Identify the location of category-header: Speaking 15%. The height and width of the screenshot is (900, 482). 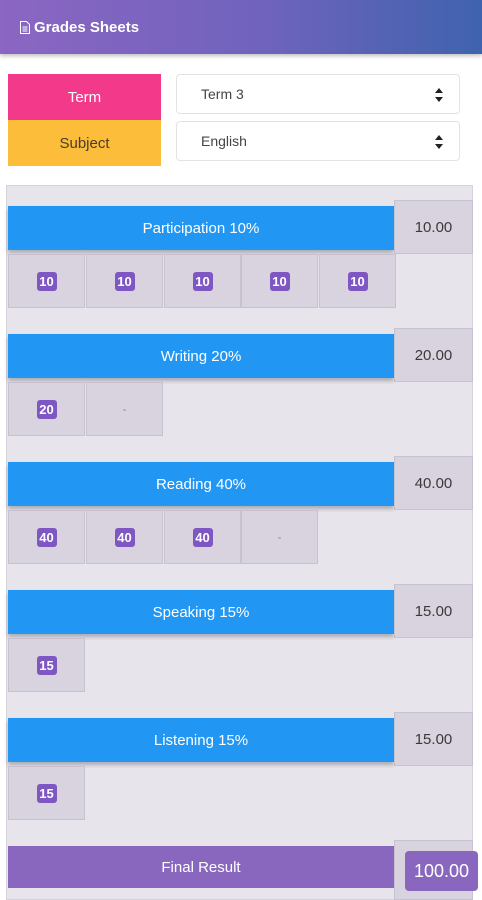
(201, 612).